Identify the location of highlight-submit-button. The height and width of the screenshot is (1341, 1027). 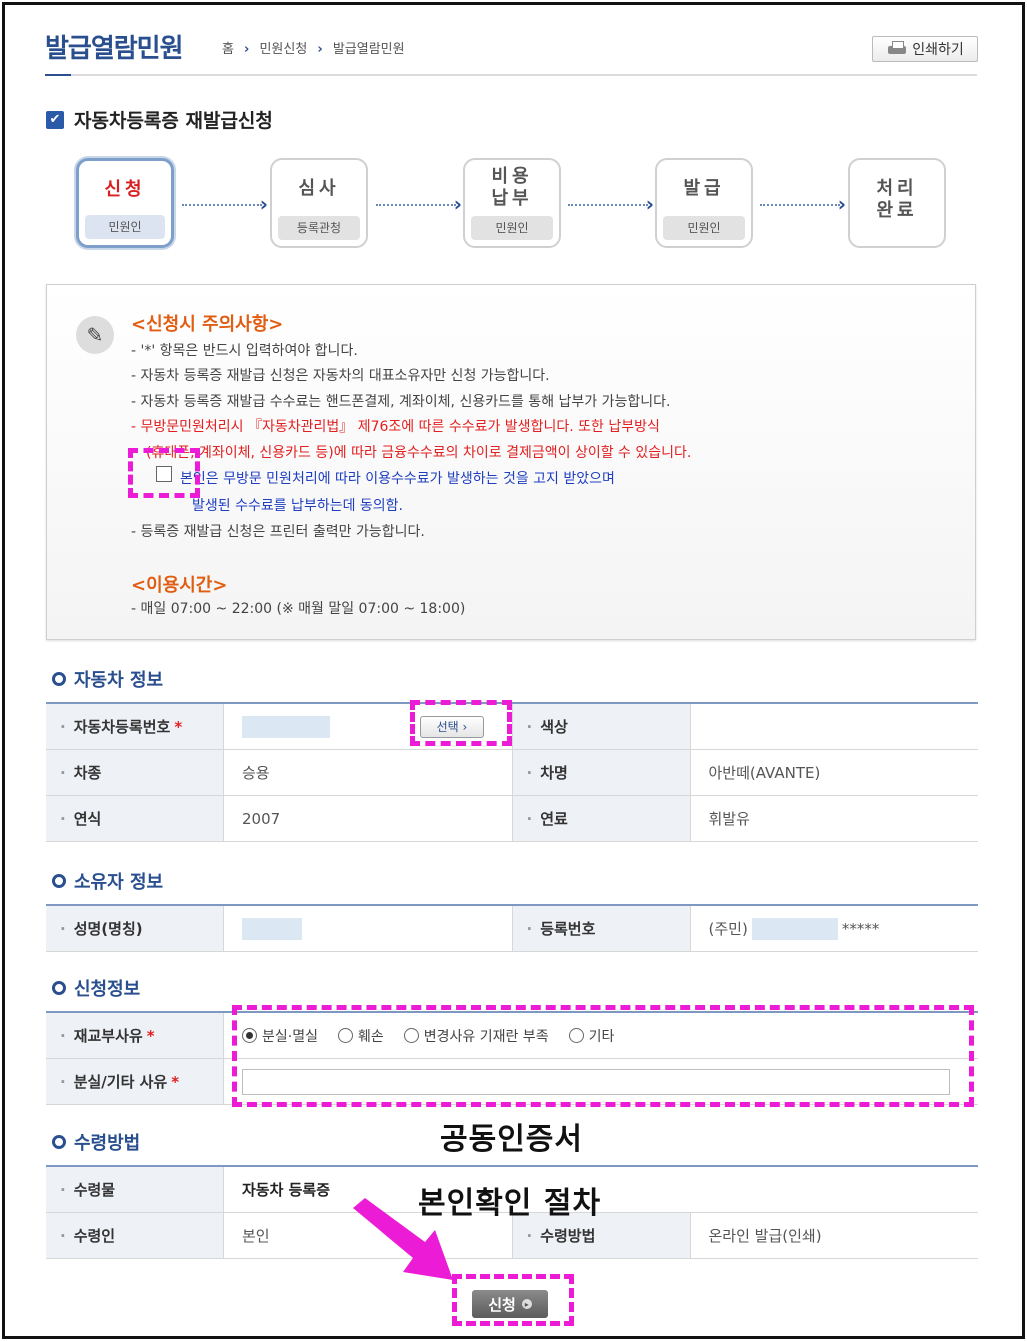
(513, 1300).